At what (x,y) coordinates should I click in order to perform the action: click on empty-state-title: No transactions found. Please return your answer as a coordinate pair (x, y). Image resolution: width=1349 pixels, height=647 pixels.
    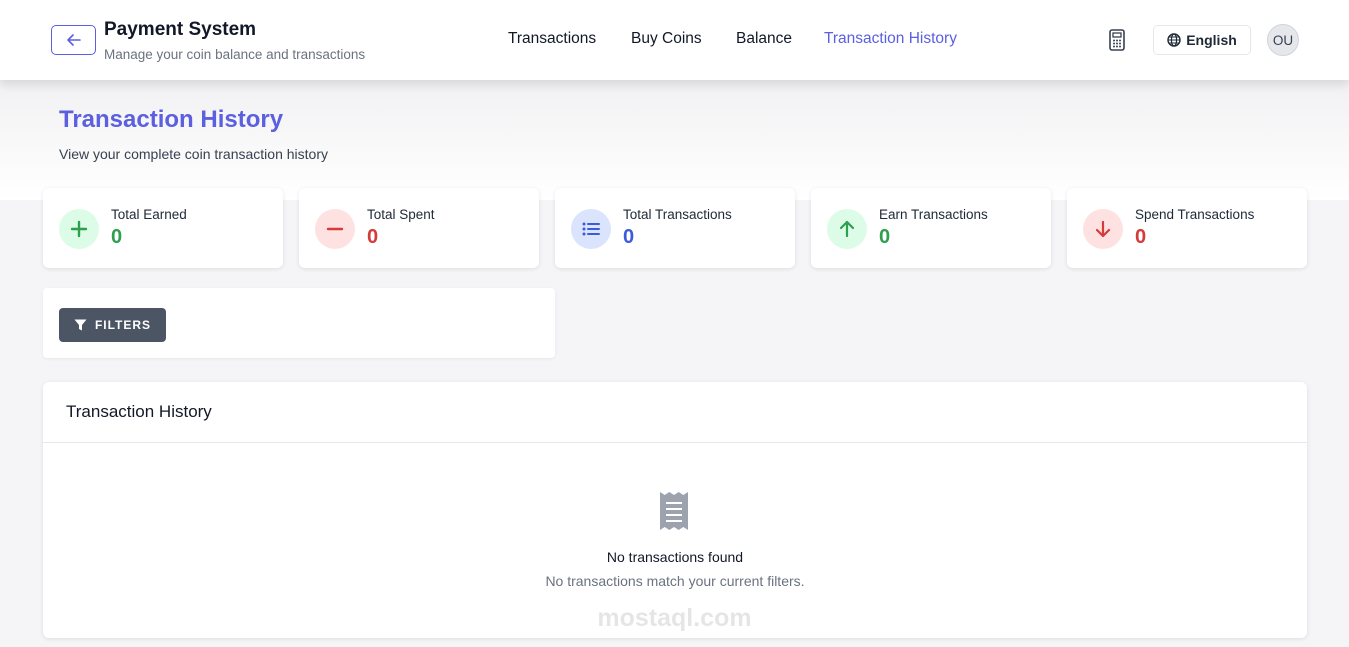
    Looking at the image, I should click on (675, 557).